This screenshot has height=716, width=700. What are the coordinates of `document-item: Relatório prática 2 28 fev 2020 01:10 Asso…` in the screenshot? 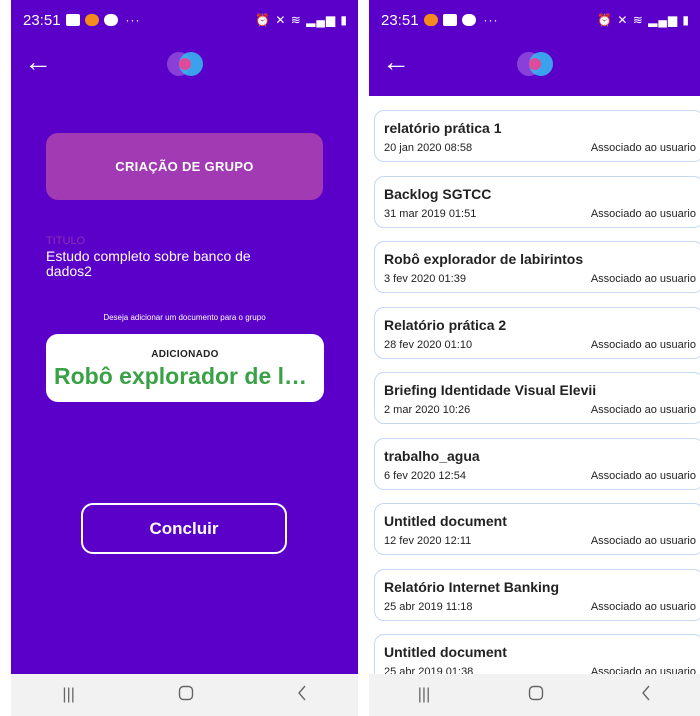 It's located at (537, 332).